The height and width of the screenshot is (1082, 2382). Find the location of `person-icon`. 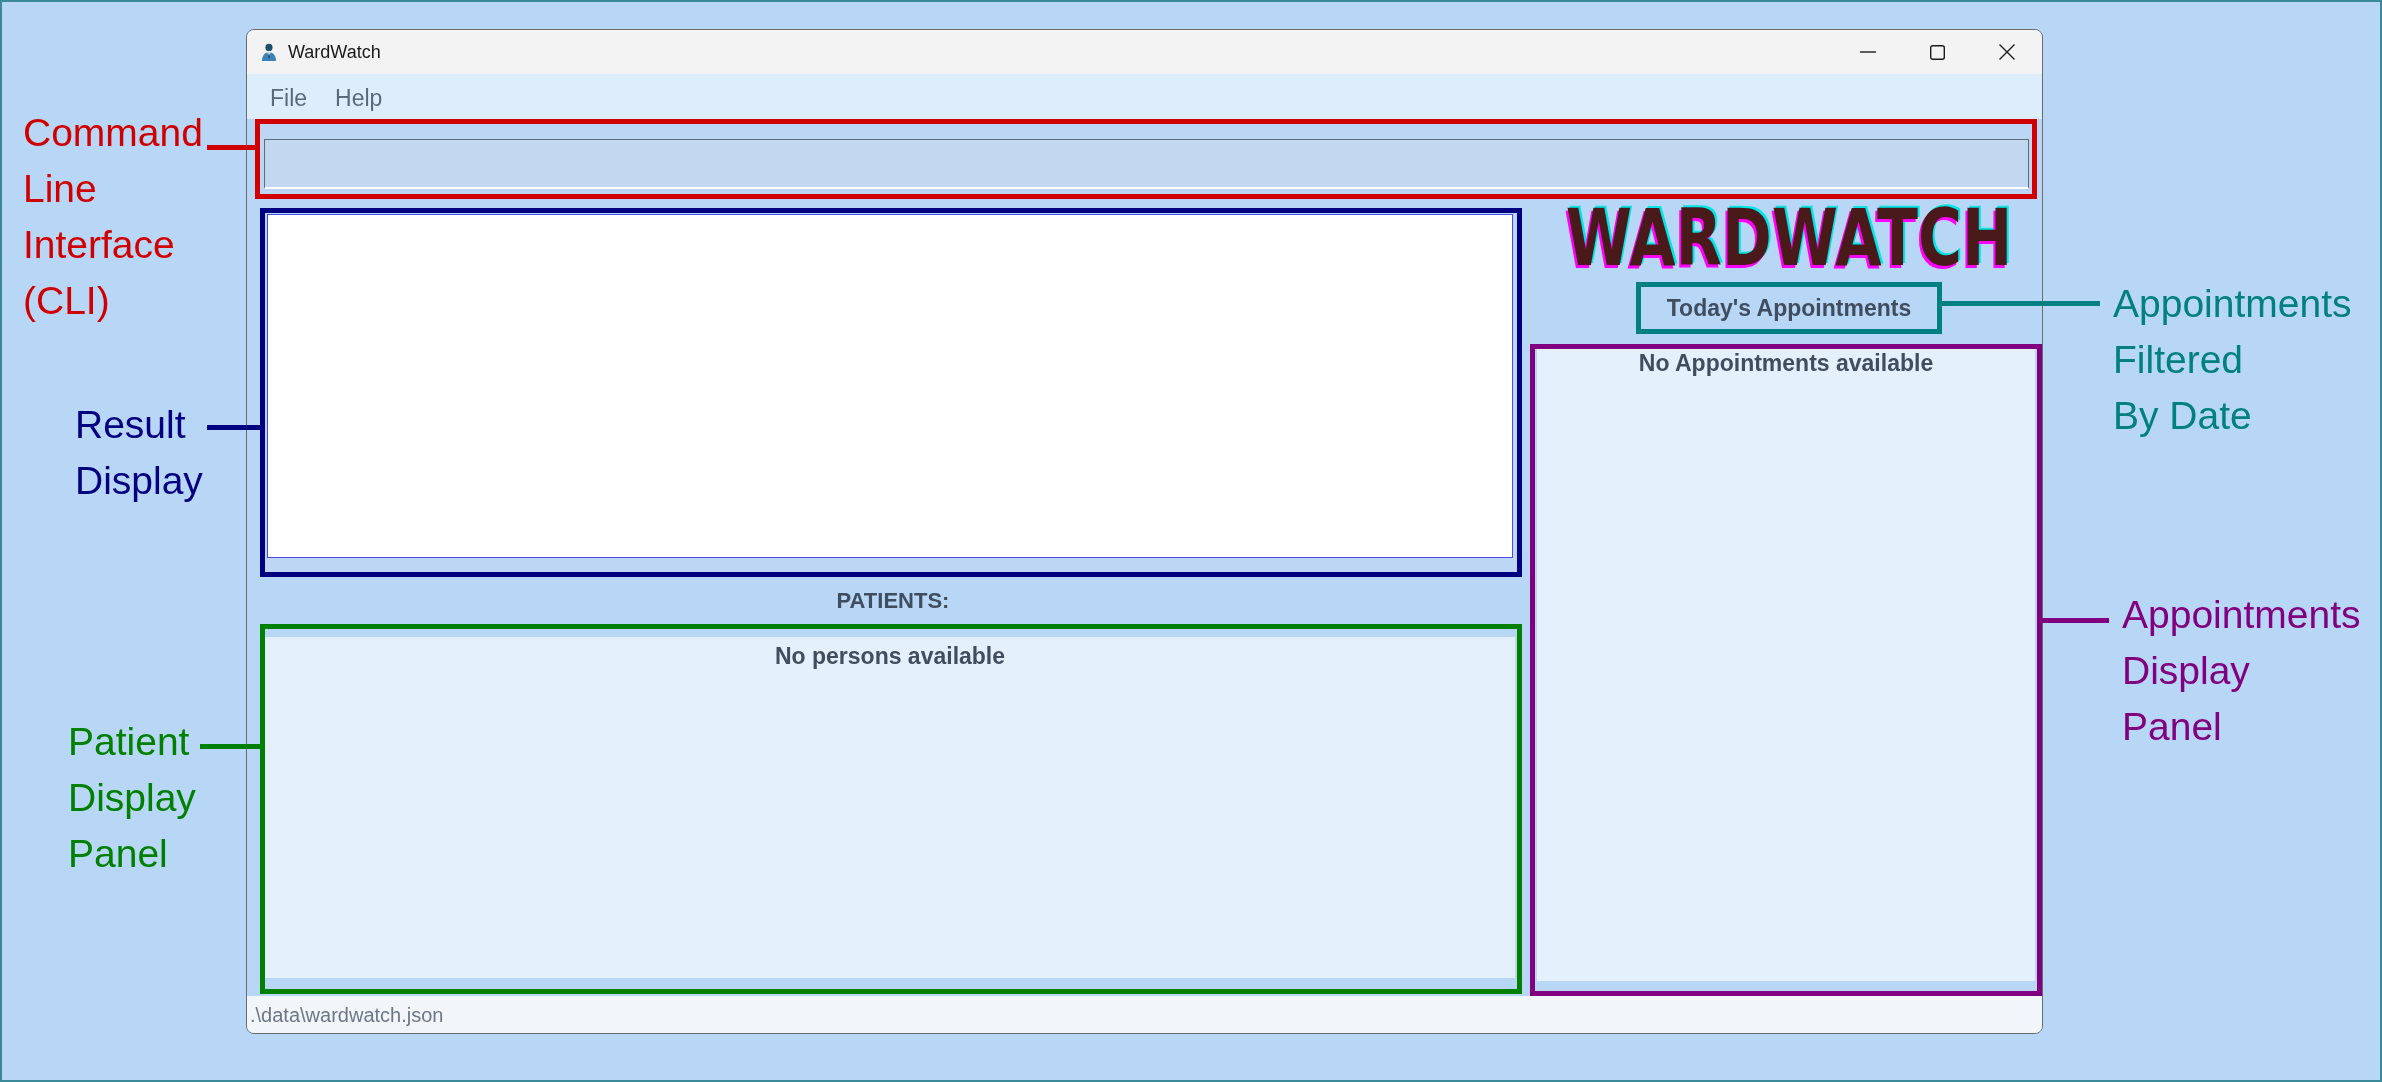

person-icon is located at coordinates (269, 52).